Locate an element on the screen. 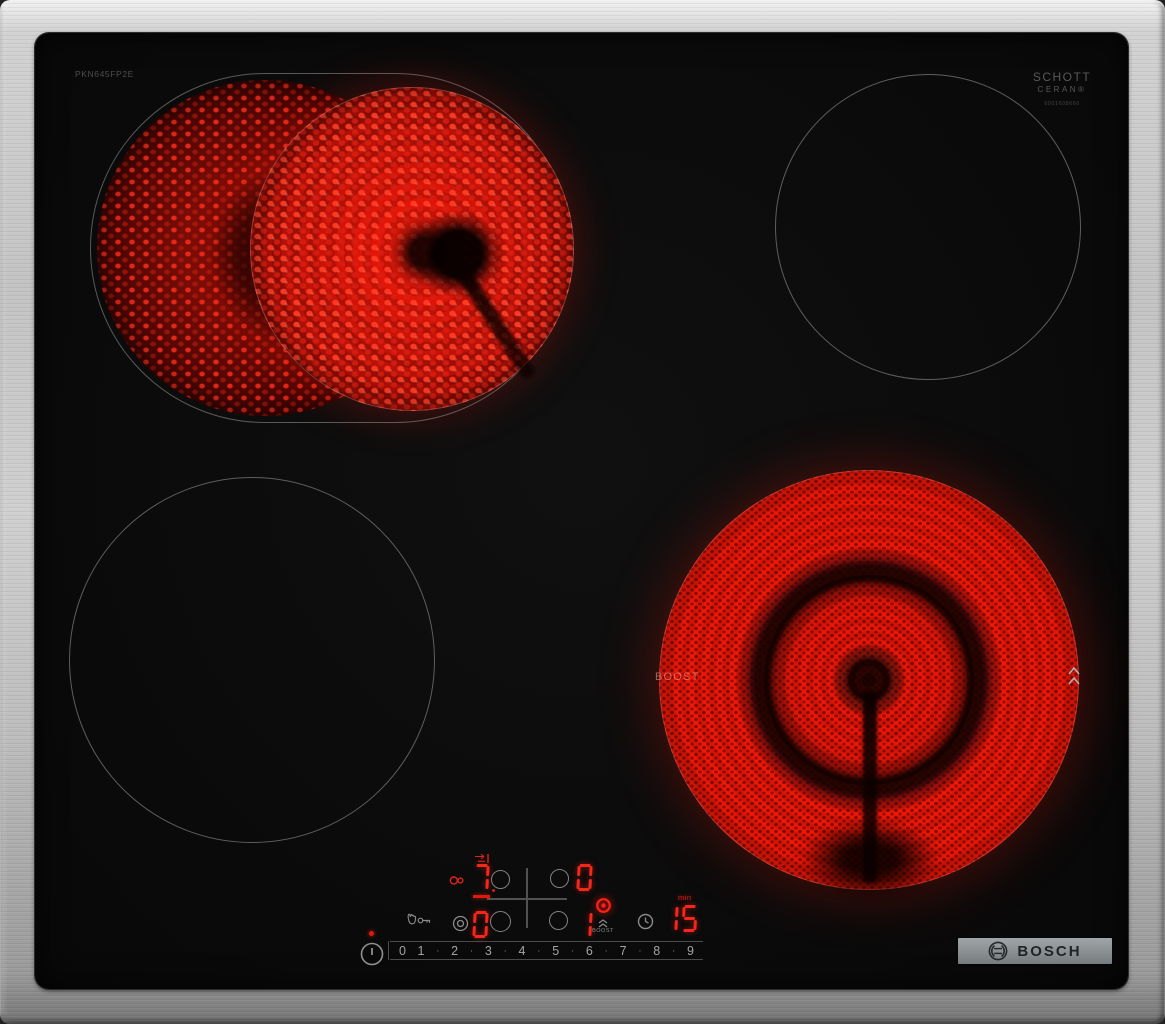 This screenshot has width=1165, height=1024. slider-level-4: 4 is located at coordinates (522, 951).